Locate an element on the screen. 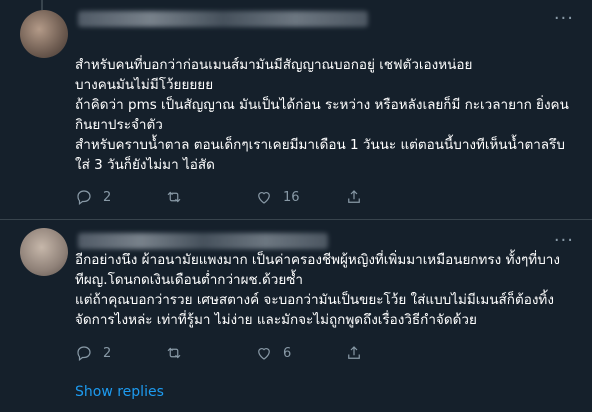 Image resolution: width=592 pixels, height=412 pixels. like-button: 16 is located at coordinates (300, 197).